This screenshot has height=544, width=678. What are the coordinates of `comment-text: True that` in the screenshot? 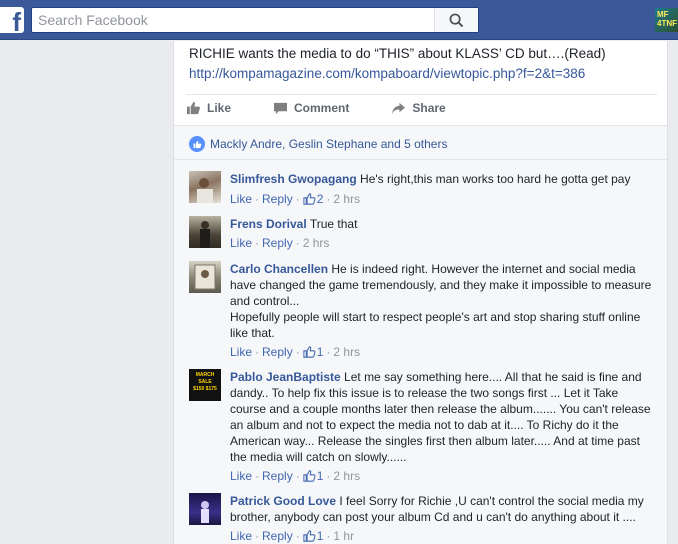 It's located at (333, 224).